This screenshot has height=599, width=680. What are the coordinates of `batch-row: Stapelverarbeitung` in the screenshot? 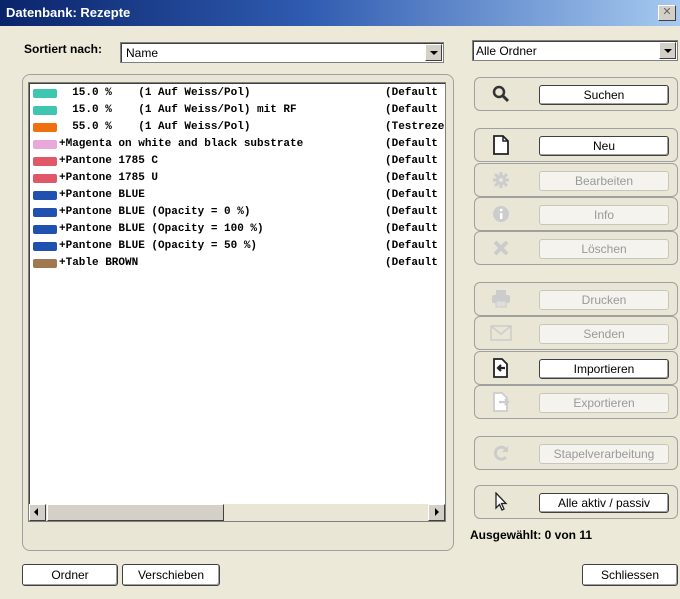 It's located at (576, 453).